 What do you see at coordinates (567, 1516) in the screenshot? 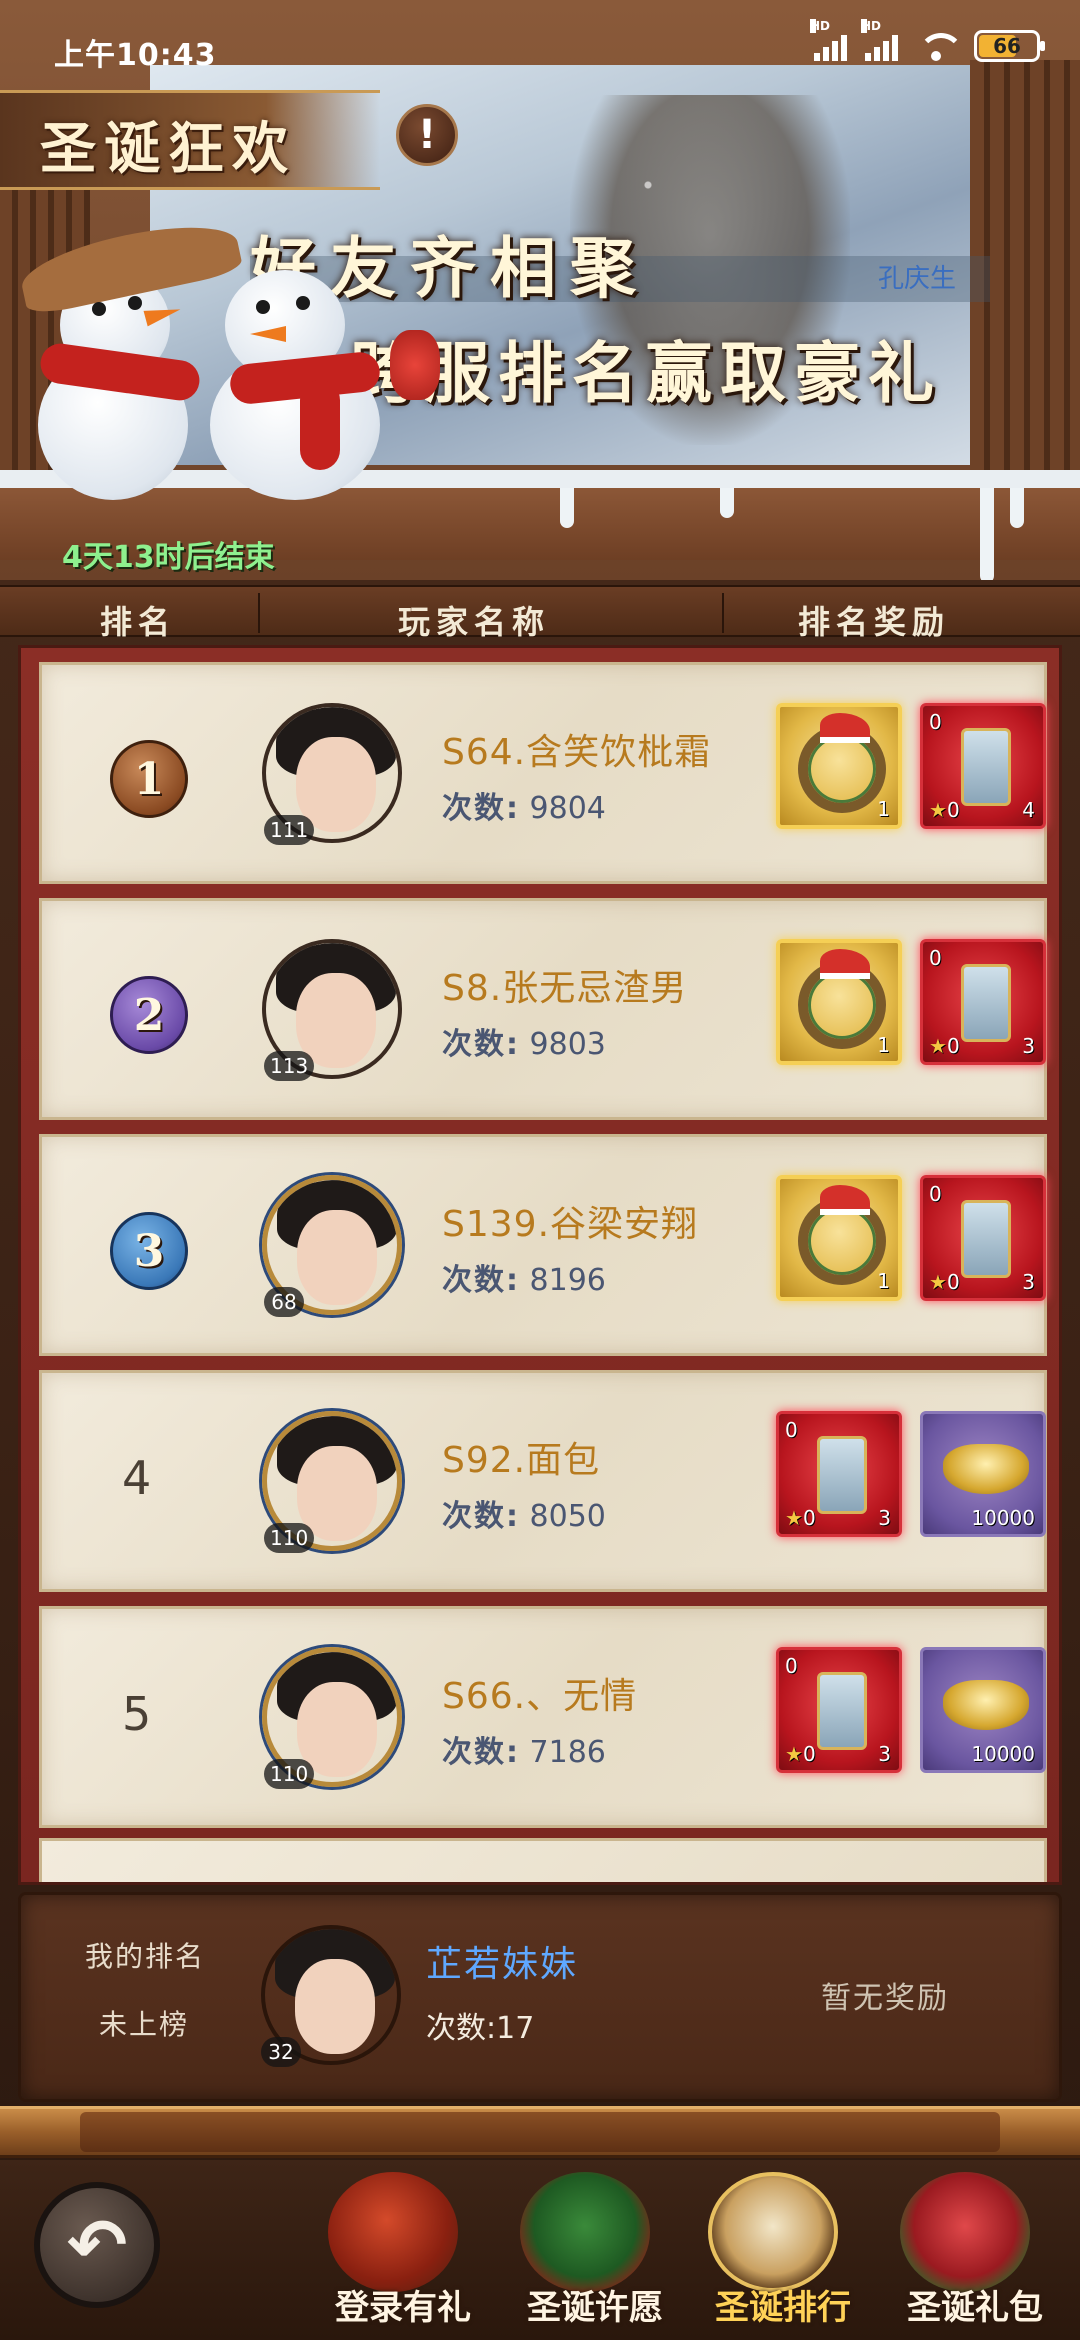
I see `count-value: 8050` at bounding box center [567, 1516].